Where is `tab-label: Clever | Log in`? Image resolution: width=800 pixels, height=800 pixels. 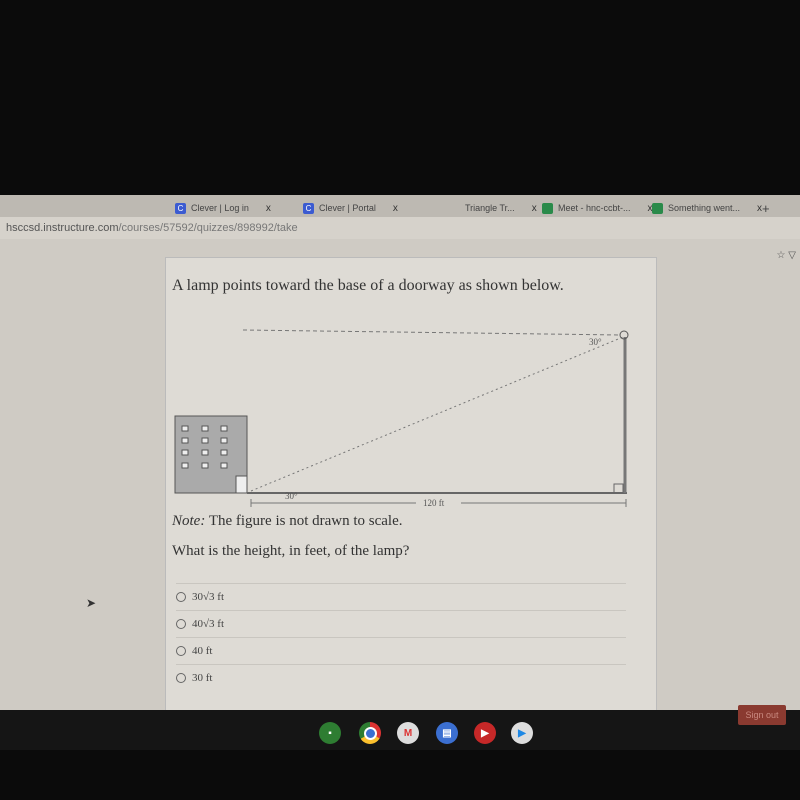 tab-label: Clever | Log in is located at coordinates (220, 208).